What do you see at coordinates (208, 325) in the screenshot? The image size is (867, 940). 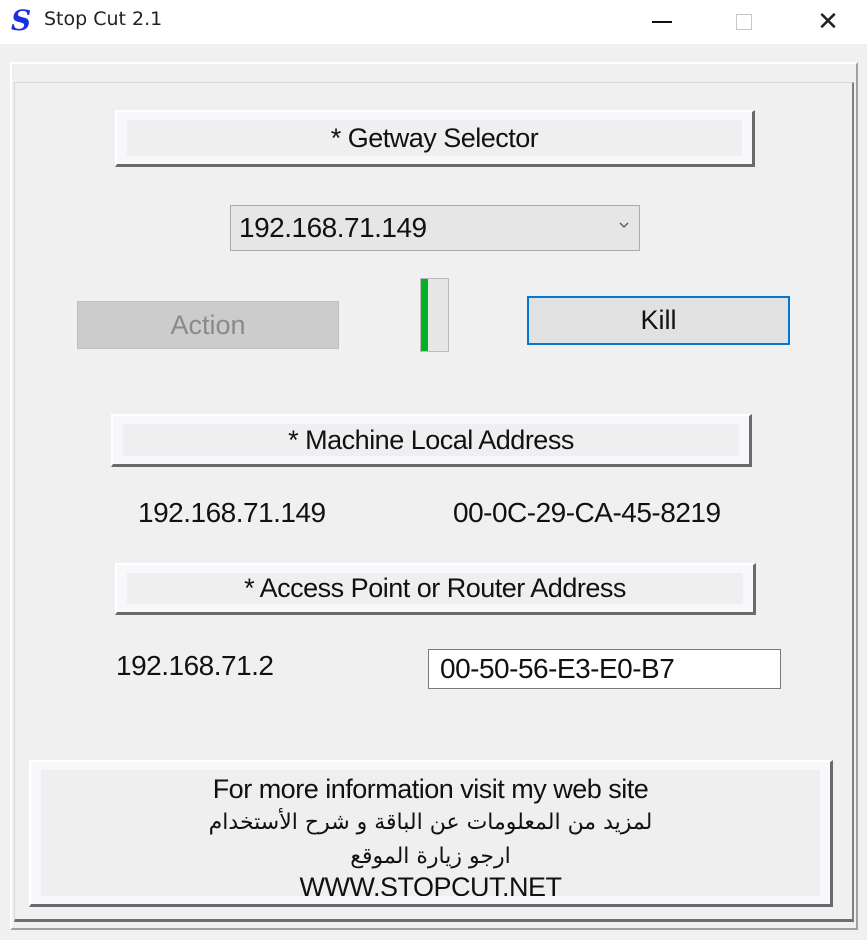 I see `action-button: Action` at bounding box center [208, 325].